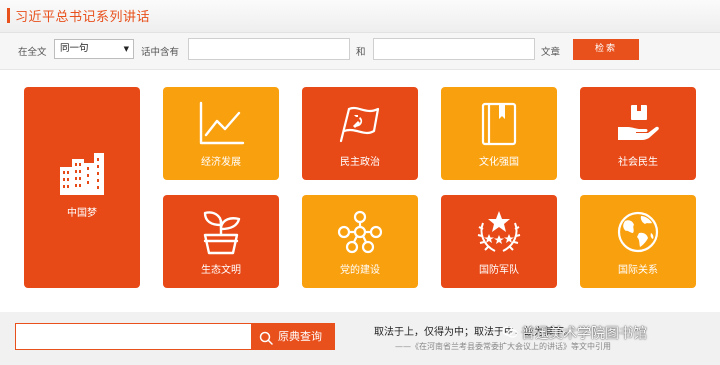  I want to click on city-buildings-icon, so click(82, 176).